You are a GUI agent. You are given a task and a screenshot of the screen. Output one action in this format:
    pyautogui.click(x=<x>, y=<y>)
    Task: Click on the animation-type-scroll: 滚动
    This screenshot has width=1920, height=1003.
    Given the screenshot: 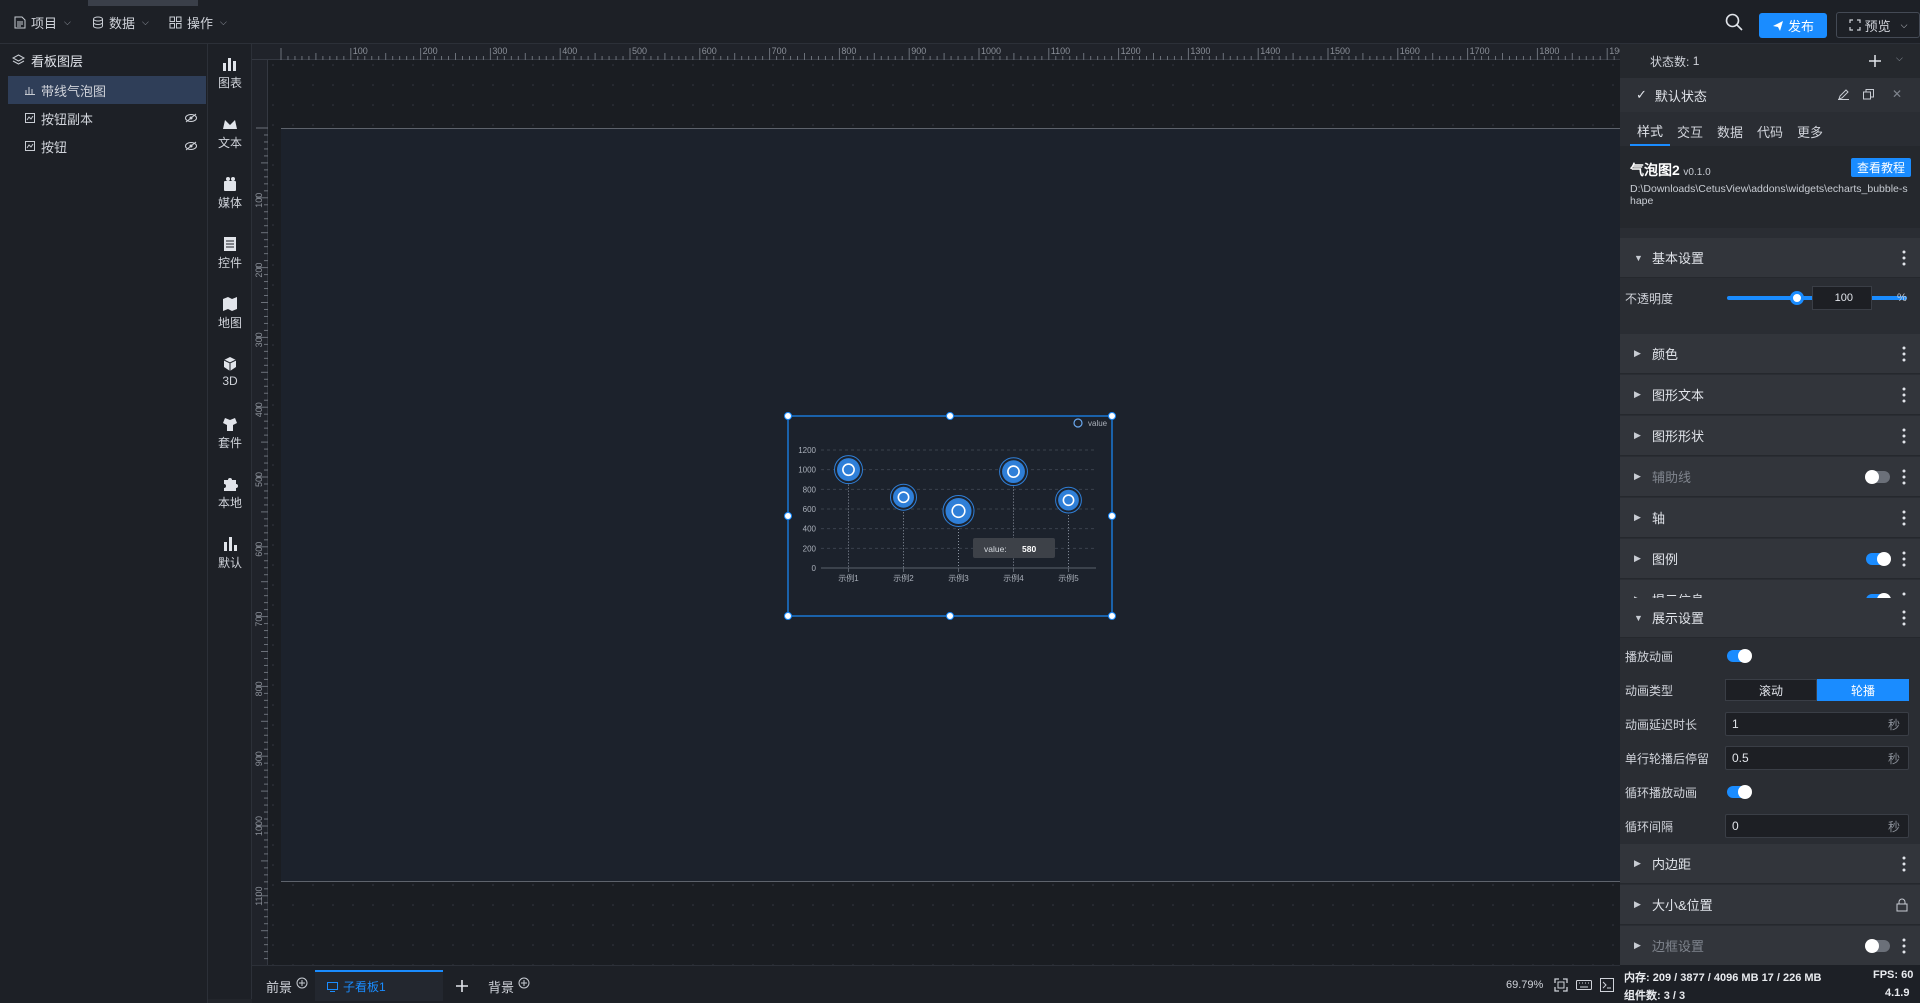 What is the action you would take?
    pyautogui.click(x=1771, y=690)
    